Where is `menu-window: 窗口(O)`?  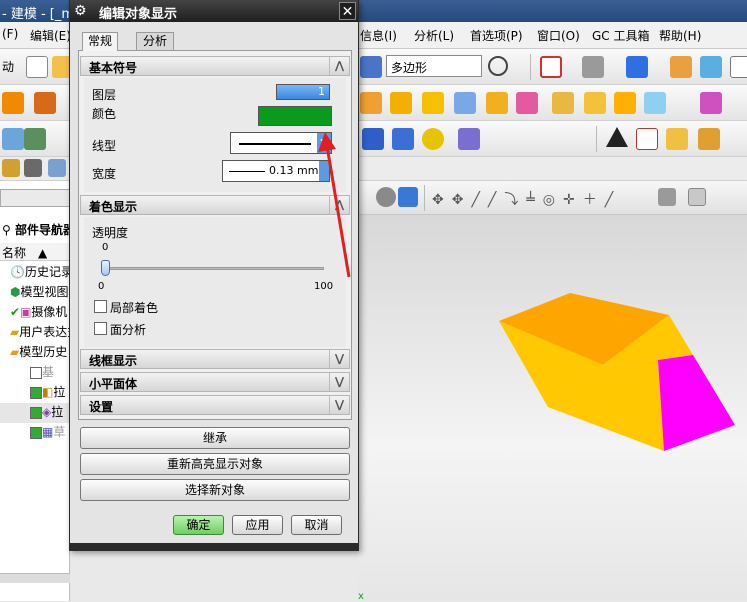 menu-window: 窗口(O) is located at coordinates (558, 35).